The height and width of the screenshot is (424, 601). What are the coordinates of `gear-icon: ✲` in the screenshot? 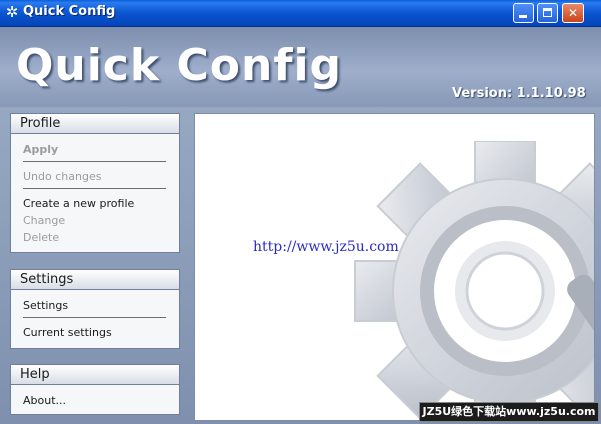 It's located at (12, 12).